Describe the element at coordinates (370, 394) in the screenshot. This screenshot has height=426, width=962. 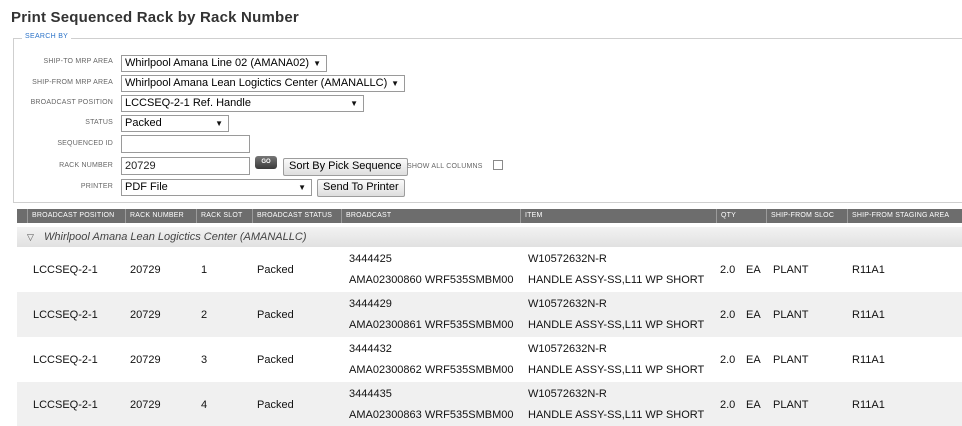
I see `cell-broadcast: 3444435` at that location.